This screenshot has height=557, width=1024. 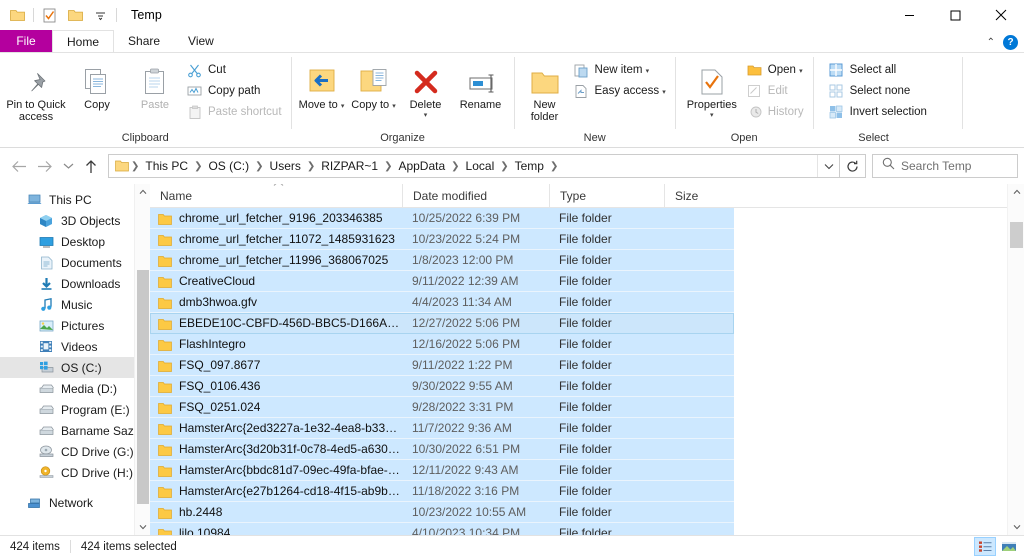 I want to click on easy-access-button: Easy access ▾, so click(x=621, y=91).